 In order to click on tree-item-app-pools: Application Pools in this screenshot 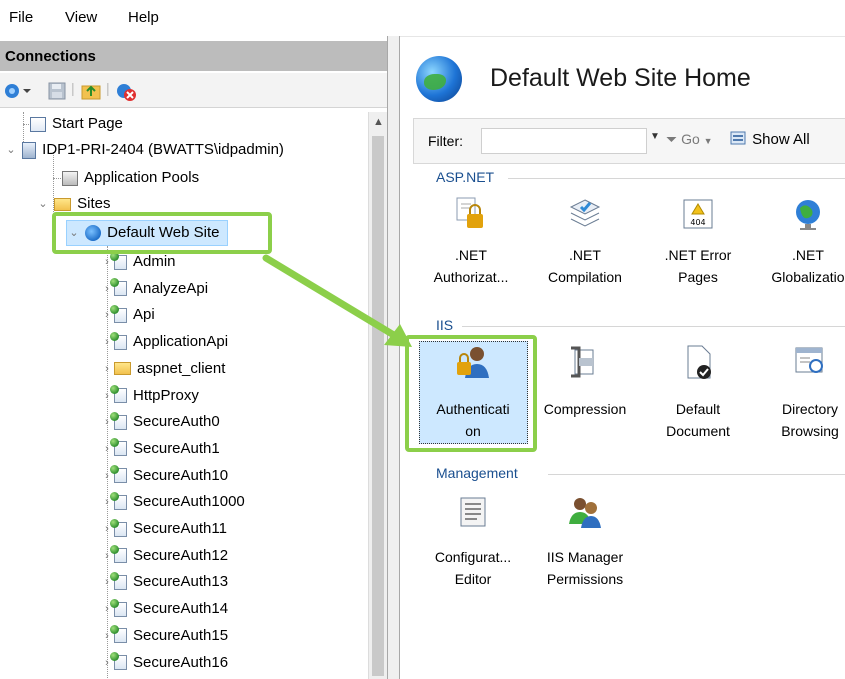, I will do `click(130, 178)`.